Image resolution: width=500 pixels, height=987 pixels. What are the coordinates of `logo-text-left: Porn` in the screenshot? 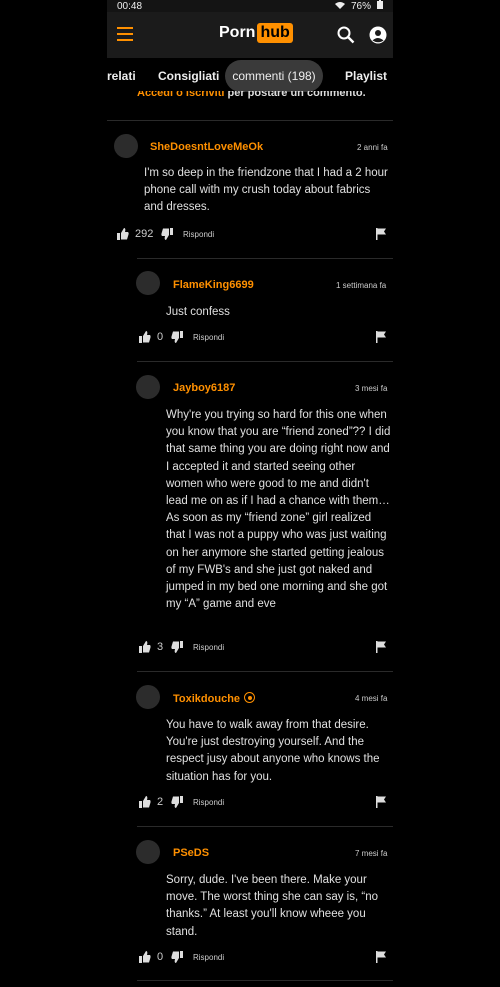 It's located at (237, 32).